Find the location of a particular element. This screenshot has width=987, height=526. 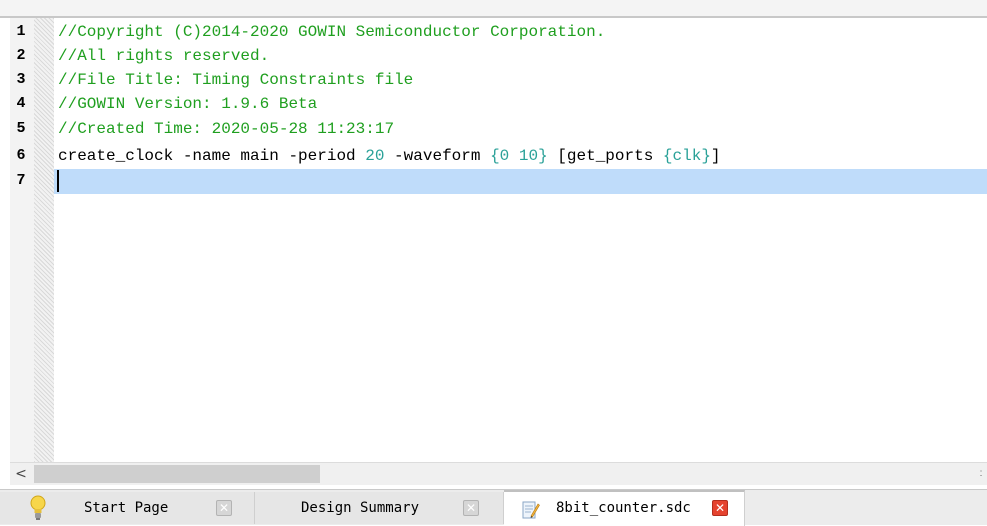

tab-start-page: Start Page ✕ is located at coordinates (127, 508).